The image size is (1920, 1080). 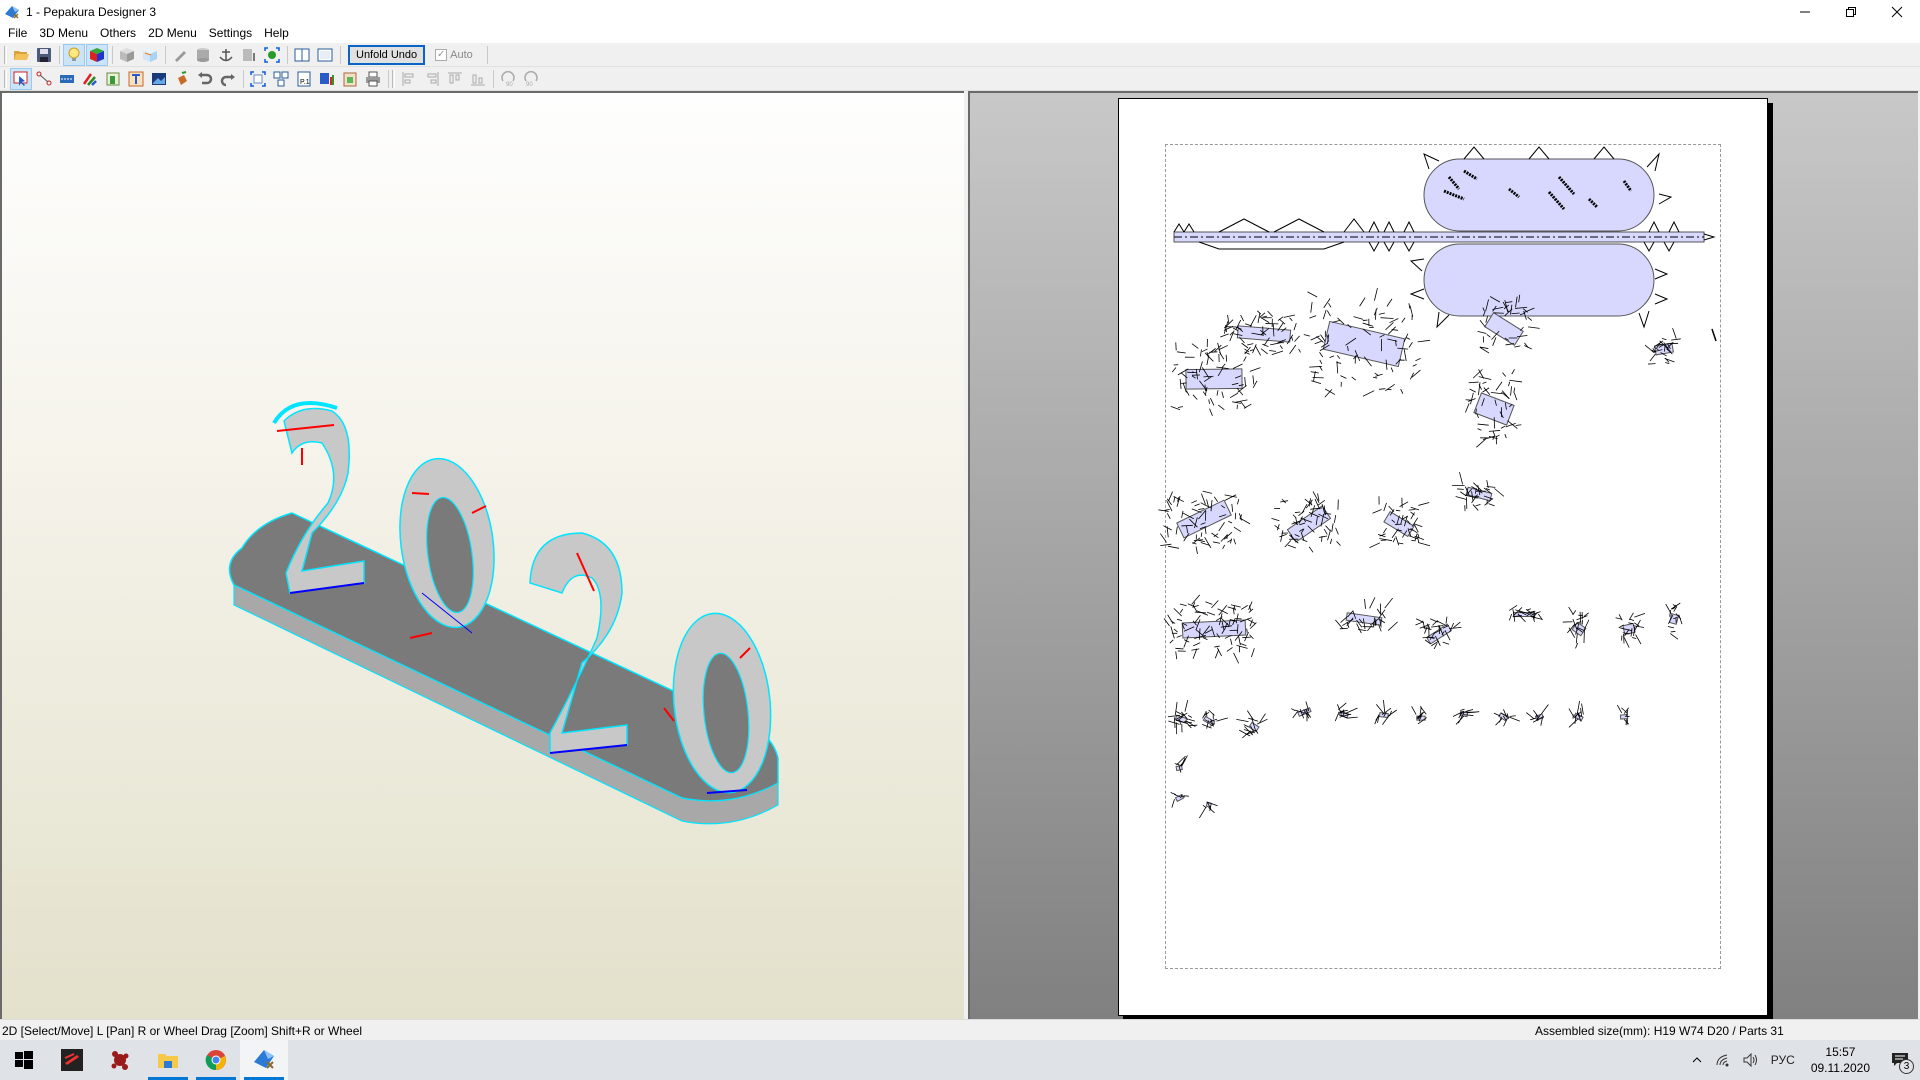 What do you see at coordinates (1840, 1060) in the screenshot?
I see `clock: 15:57 09.11.2020` at bounding box center [1840, 1060].